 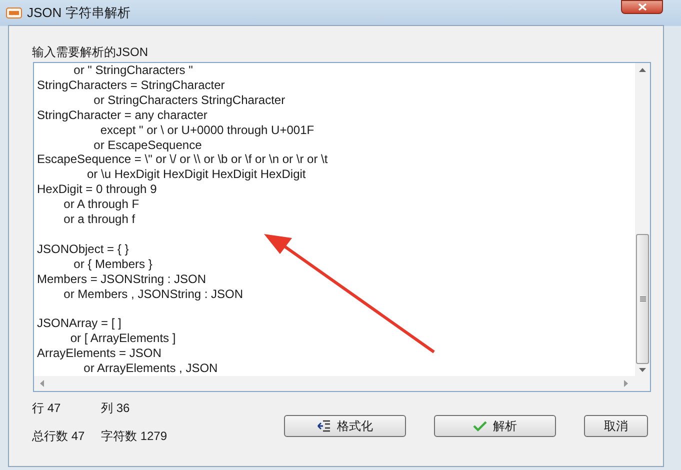 What do you see at coordinates (42, 383) in the screenshot?
I see `scroll-left-icon` at bounding box center [42, 383].